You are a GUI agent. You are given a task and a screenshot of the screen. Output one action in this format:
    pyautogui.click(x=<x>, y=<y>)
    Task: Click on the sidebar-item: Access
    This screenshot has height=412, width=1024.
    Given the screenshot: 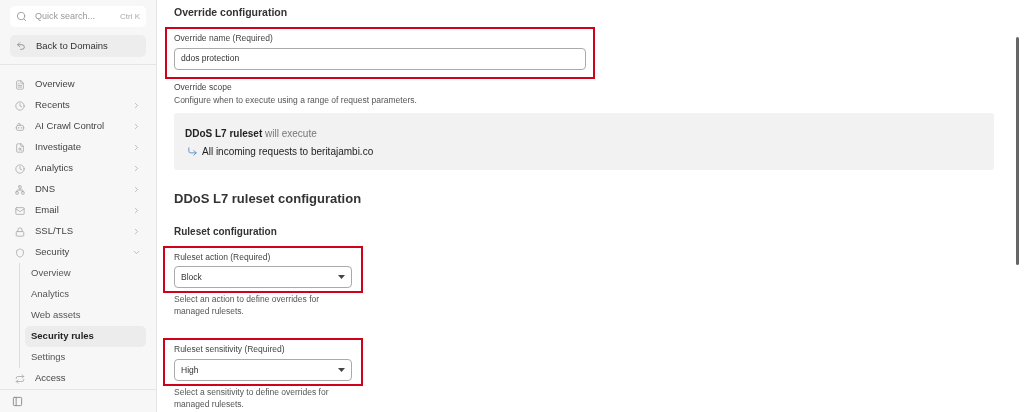 What is the action you would take?
    pyautogui.click(x=78, y=378)
    